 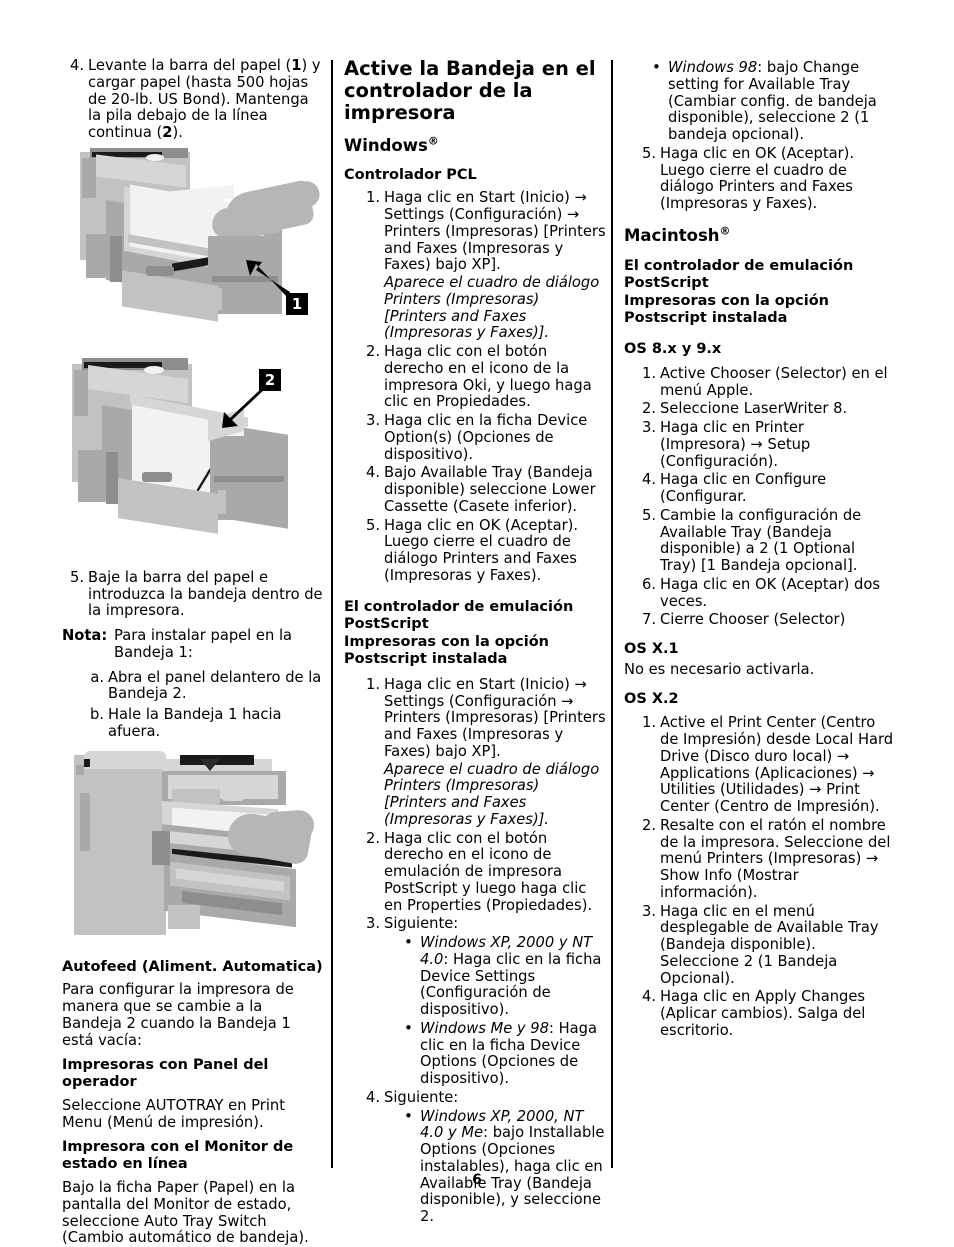 What do you see at coordinates (421, 924) in the screenshot?
I see `step-text: Siguiente:` at bounding box center [421, 924].